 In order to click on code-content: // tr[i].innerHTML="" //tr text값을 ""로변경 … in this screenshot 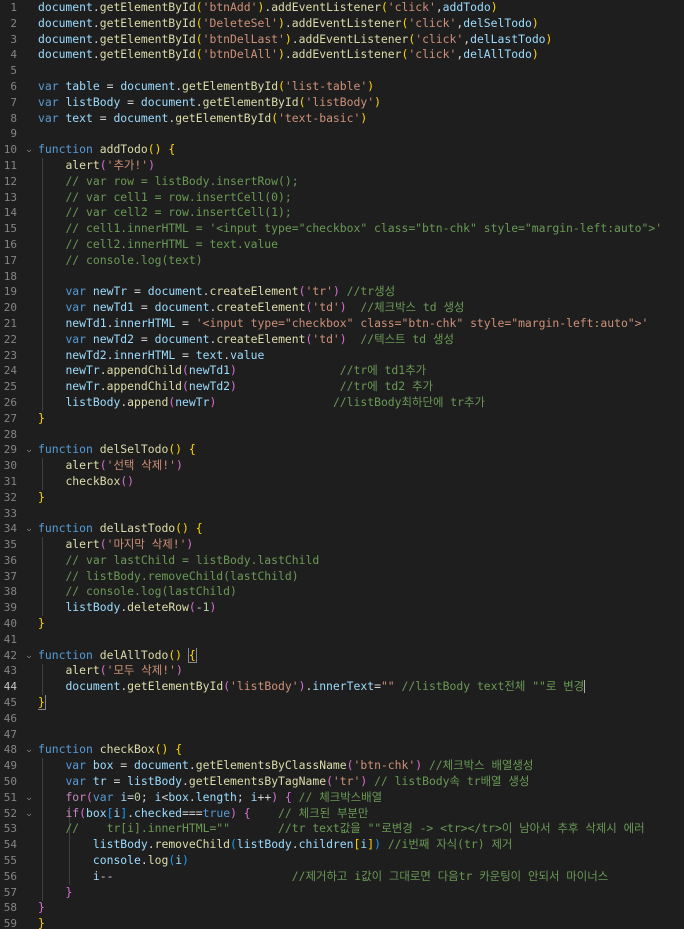, I will do `click(361, 829)`.